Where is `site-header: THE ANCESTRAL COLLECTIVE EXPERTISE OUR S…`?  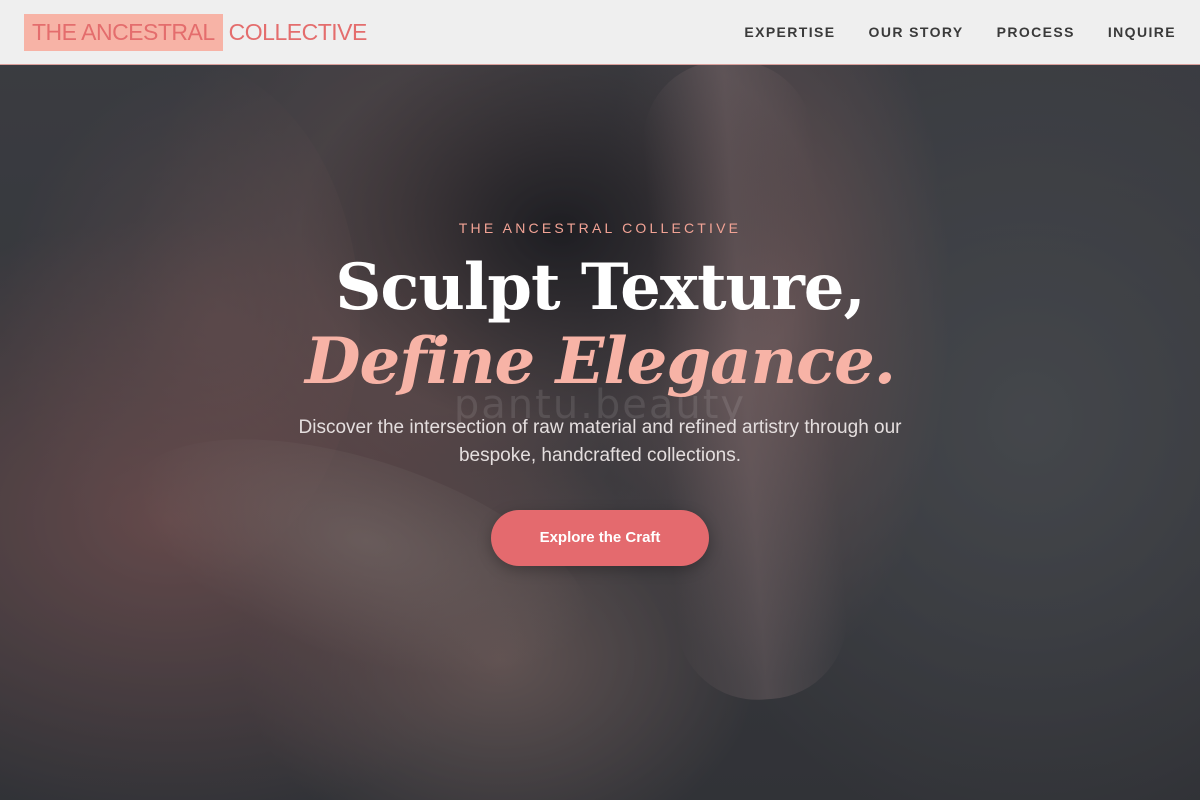
site-header: THE ANCESTRAL COLLECTIVE EXPERTISE OUR S… is located at coordinates (600, 32).